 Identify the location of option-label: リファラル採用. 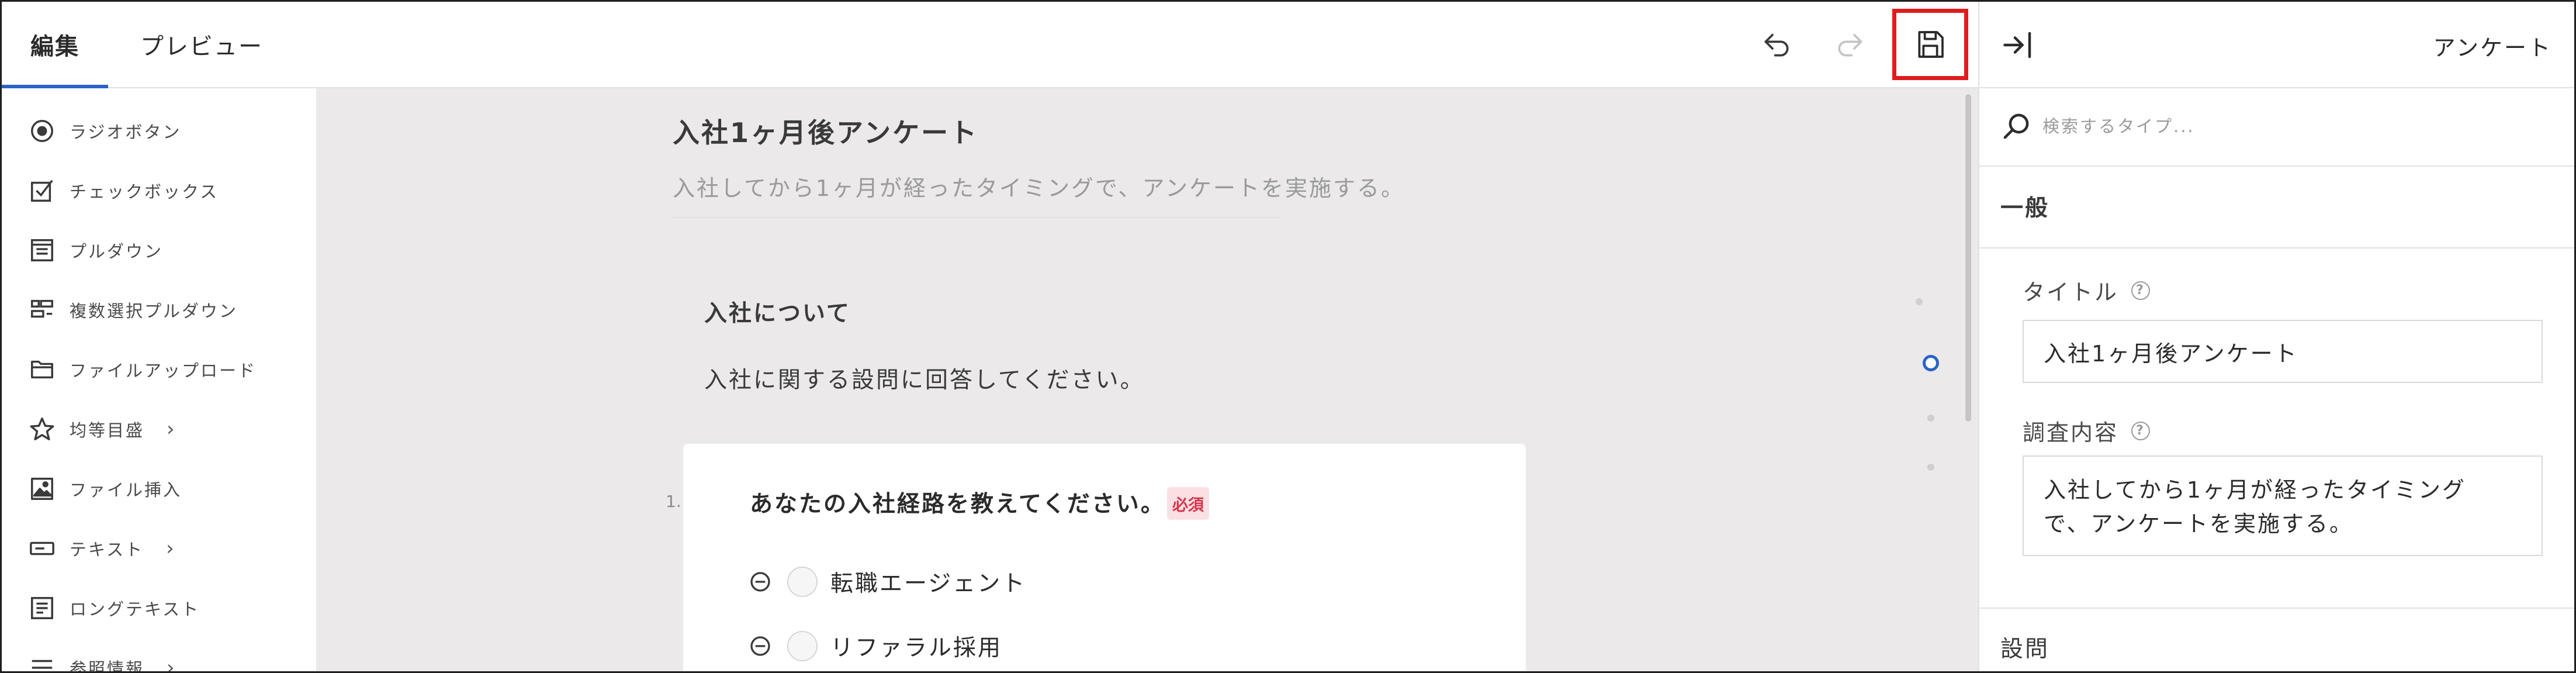
(916, 646).